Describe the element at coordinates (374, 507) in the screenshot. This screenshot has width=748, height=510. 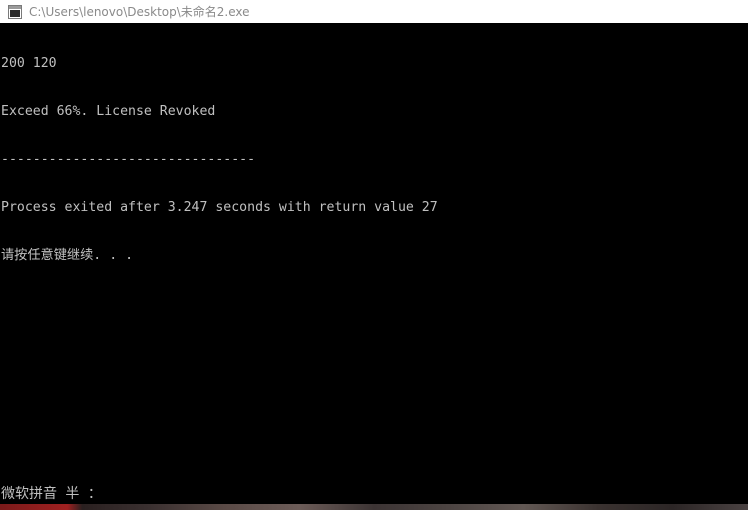
I see `background-strip` at that location.